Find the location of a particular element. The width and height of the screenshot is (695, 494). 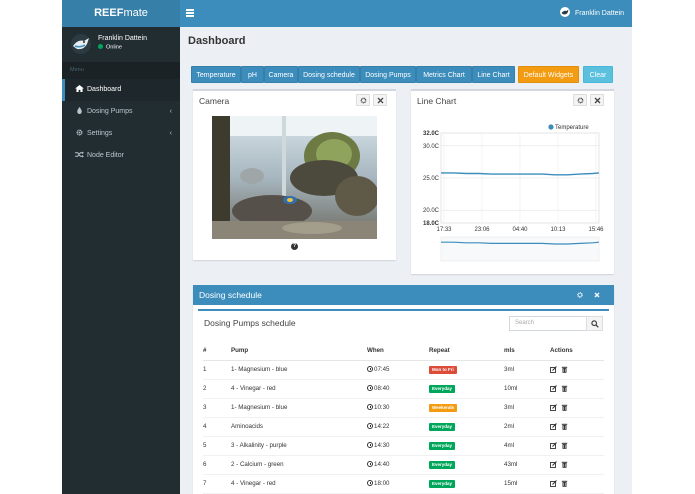

pump-name: 4 - Vinegar - red is located at coordinates (299, 483).